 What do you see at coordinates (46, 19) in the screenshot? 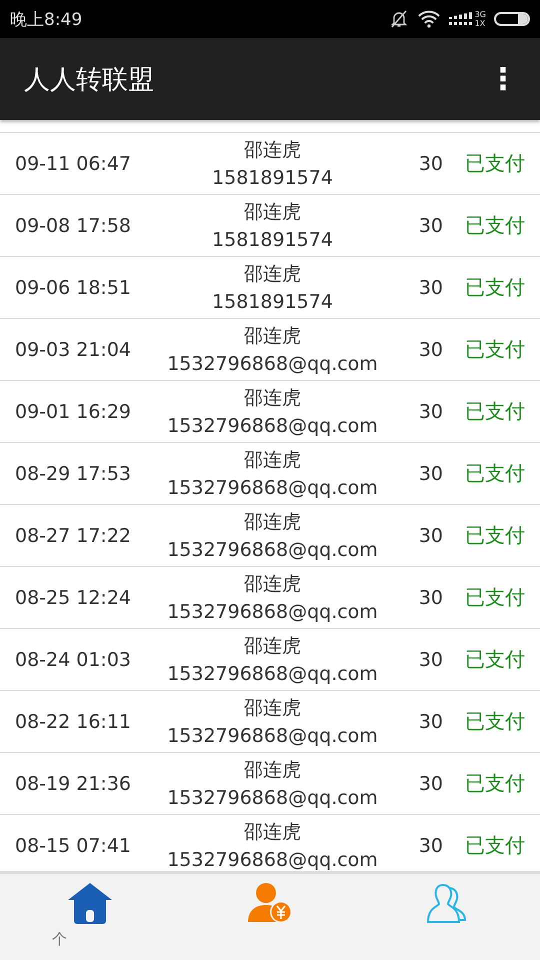
I see `status-time: 晚上8:49` at bounding box center [46, 19].